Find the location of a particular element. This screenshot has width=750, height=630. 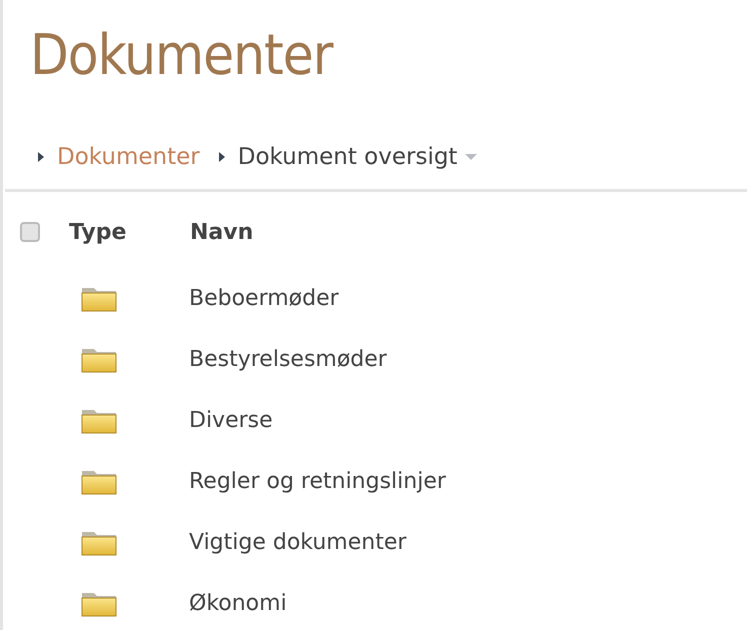

folder-name: Økonomi is located at coordinates (238, 603).